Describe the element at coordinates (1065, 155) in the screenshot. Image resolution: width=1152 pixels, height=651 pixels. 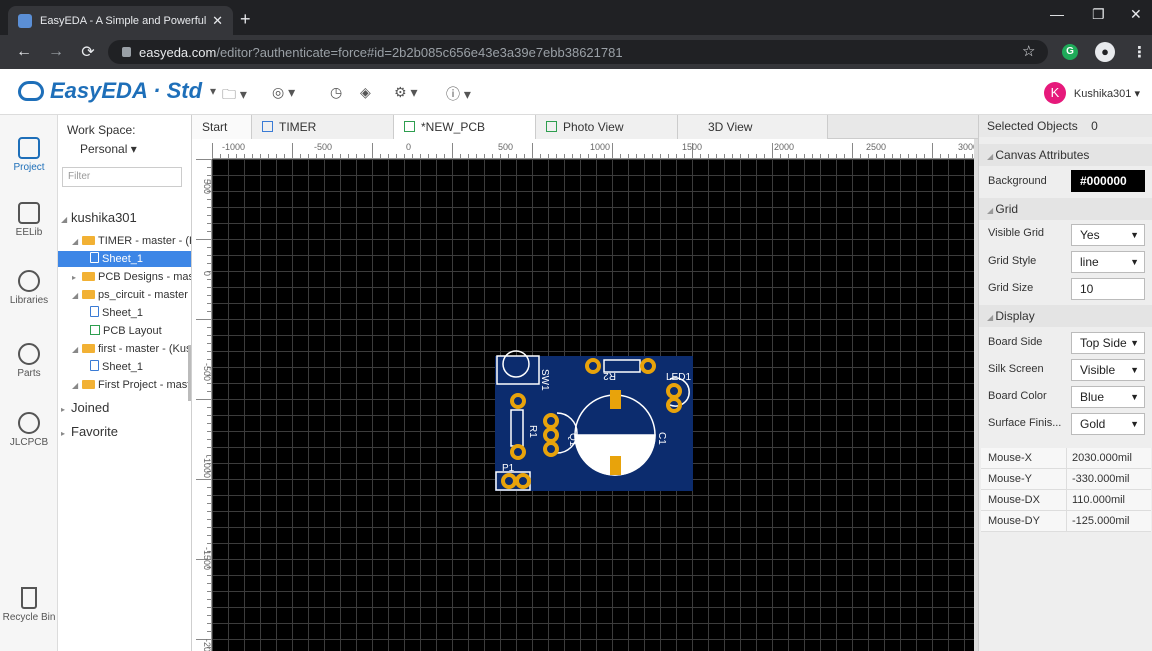
I see `canvas-attributes-header: ◢ Canvas Attributes` at that location.